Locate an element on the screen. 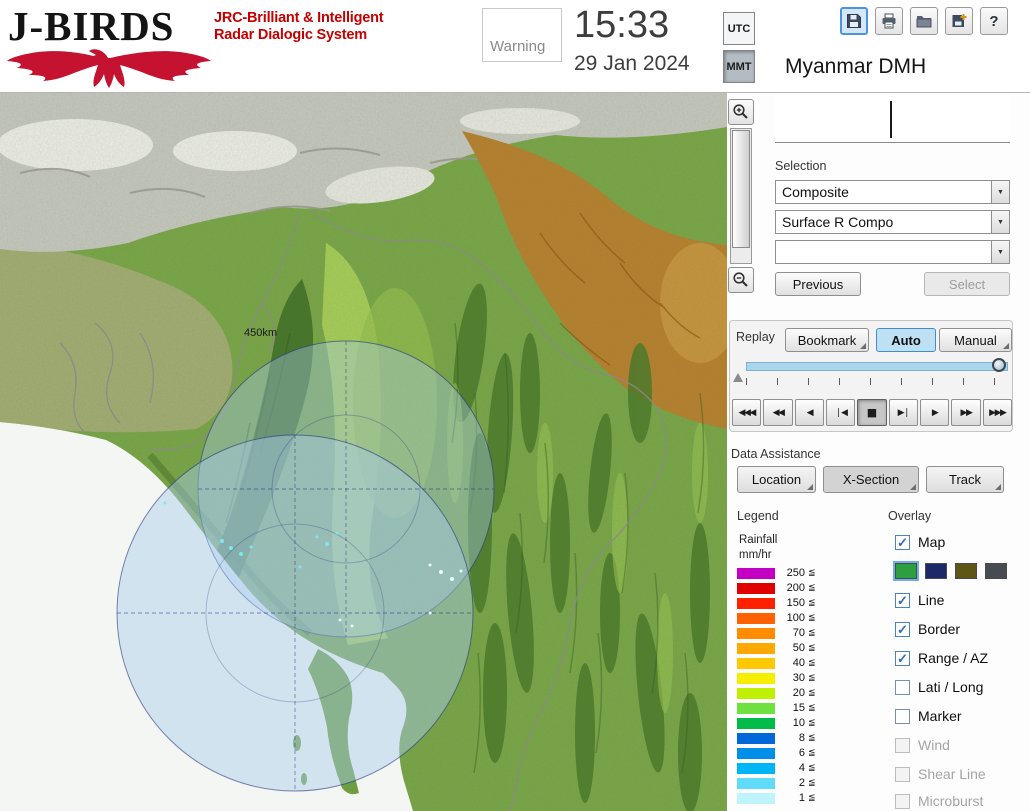 This screenshot has height=811, width=1030. import-button is located at coordinates (959, 21).